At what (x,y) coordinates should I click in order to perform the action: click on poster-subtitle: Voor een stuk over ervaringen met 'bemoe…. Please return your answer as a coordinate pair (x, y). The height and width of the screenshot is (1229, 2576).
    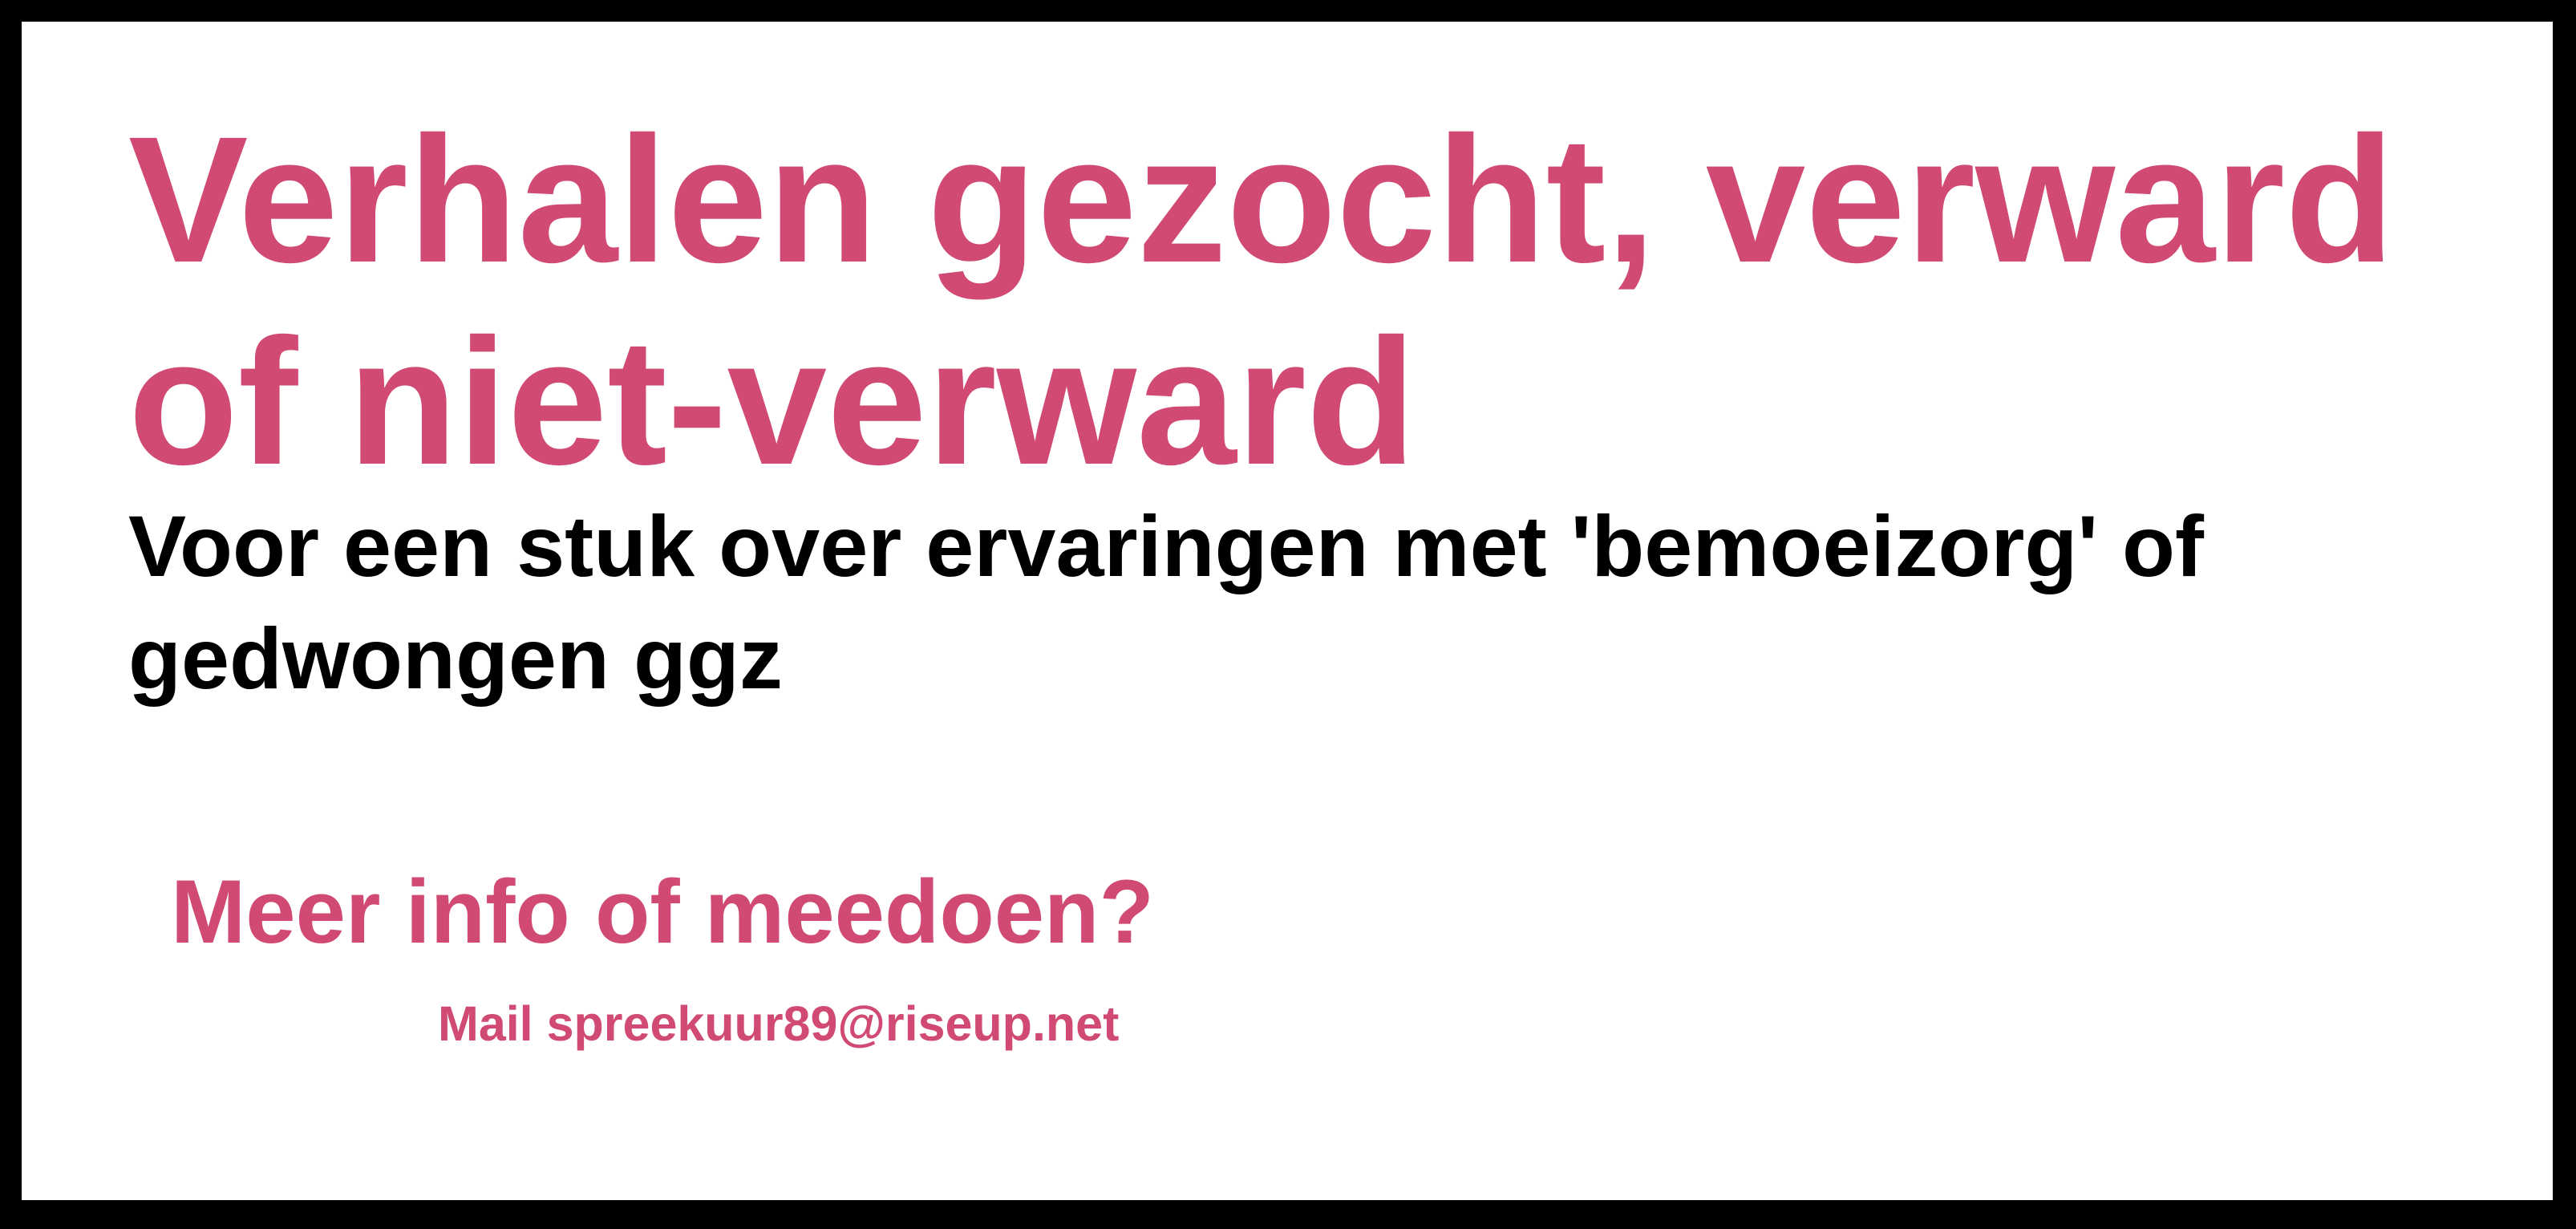
    Looking at the image, I should click on (1166, 602).